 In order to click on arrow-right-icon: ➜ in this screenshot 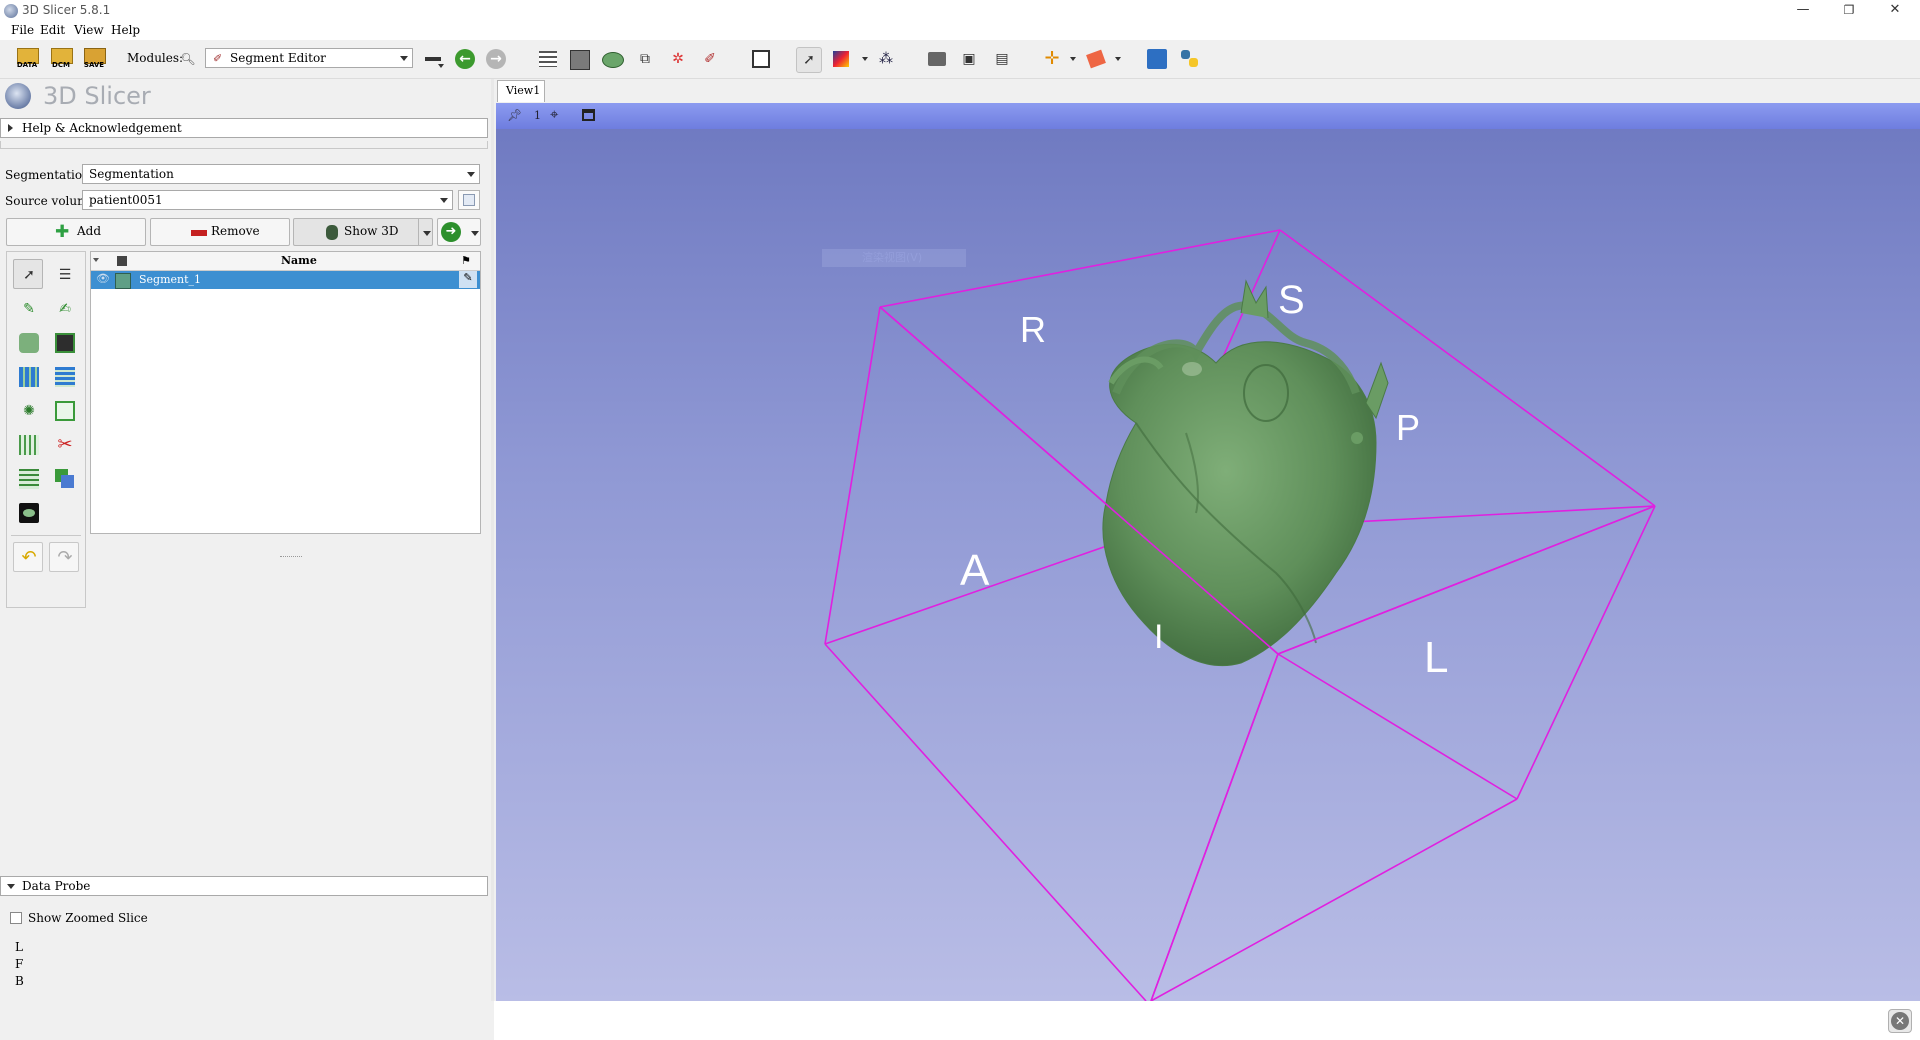, I will do `click(451, 232)`.